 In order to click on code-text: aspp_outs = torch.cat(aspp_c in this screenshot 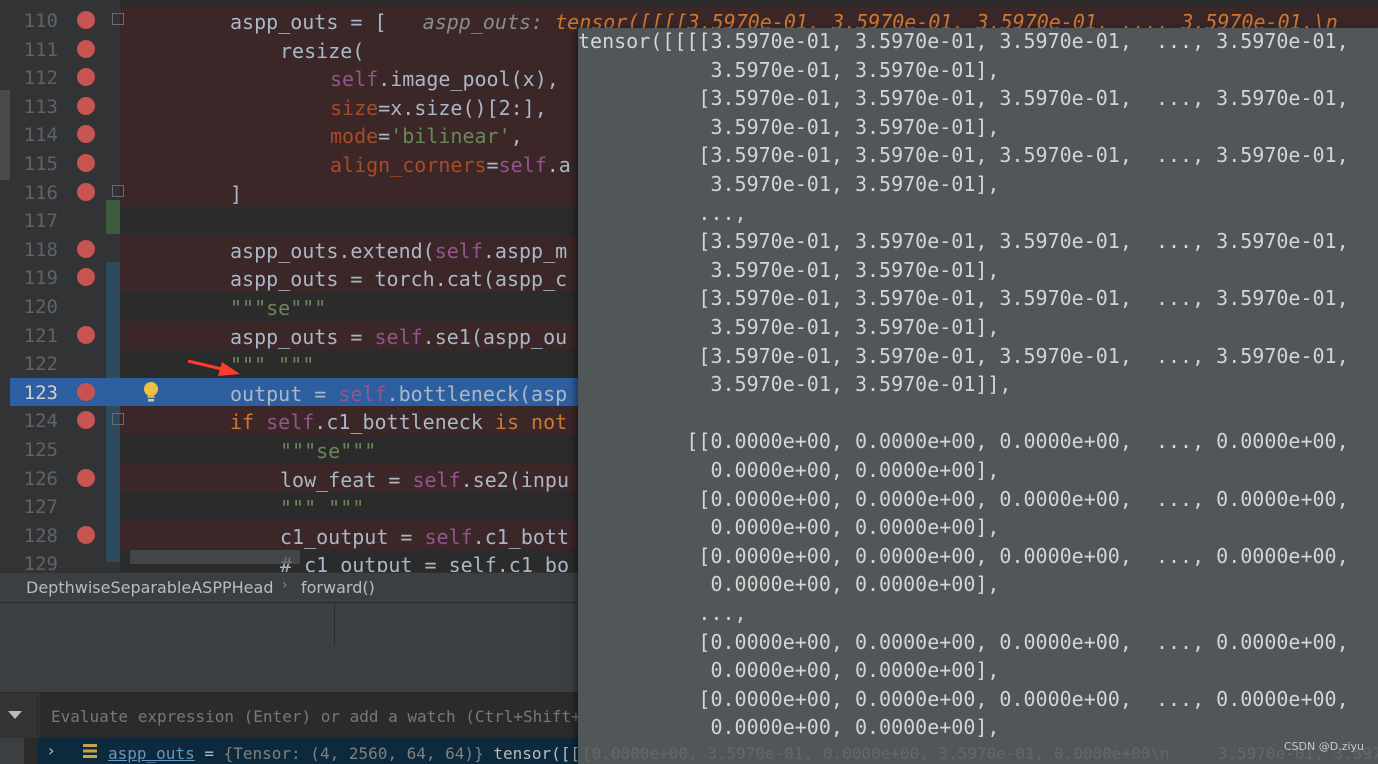, I will do `click(398, 279)`.